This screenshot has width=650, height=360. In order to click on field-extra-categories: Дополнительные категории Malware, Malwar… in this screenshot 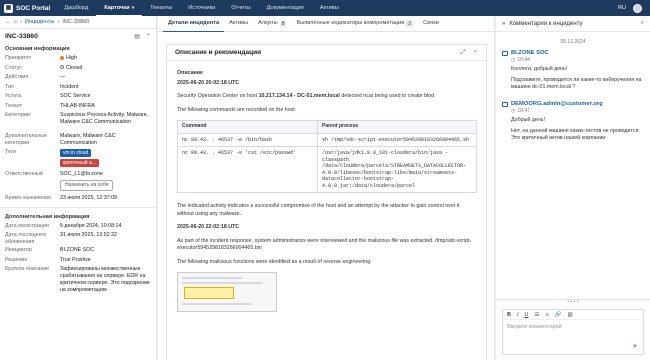, I will do `click(60, 139)`.